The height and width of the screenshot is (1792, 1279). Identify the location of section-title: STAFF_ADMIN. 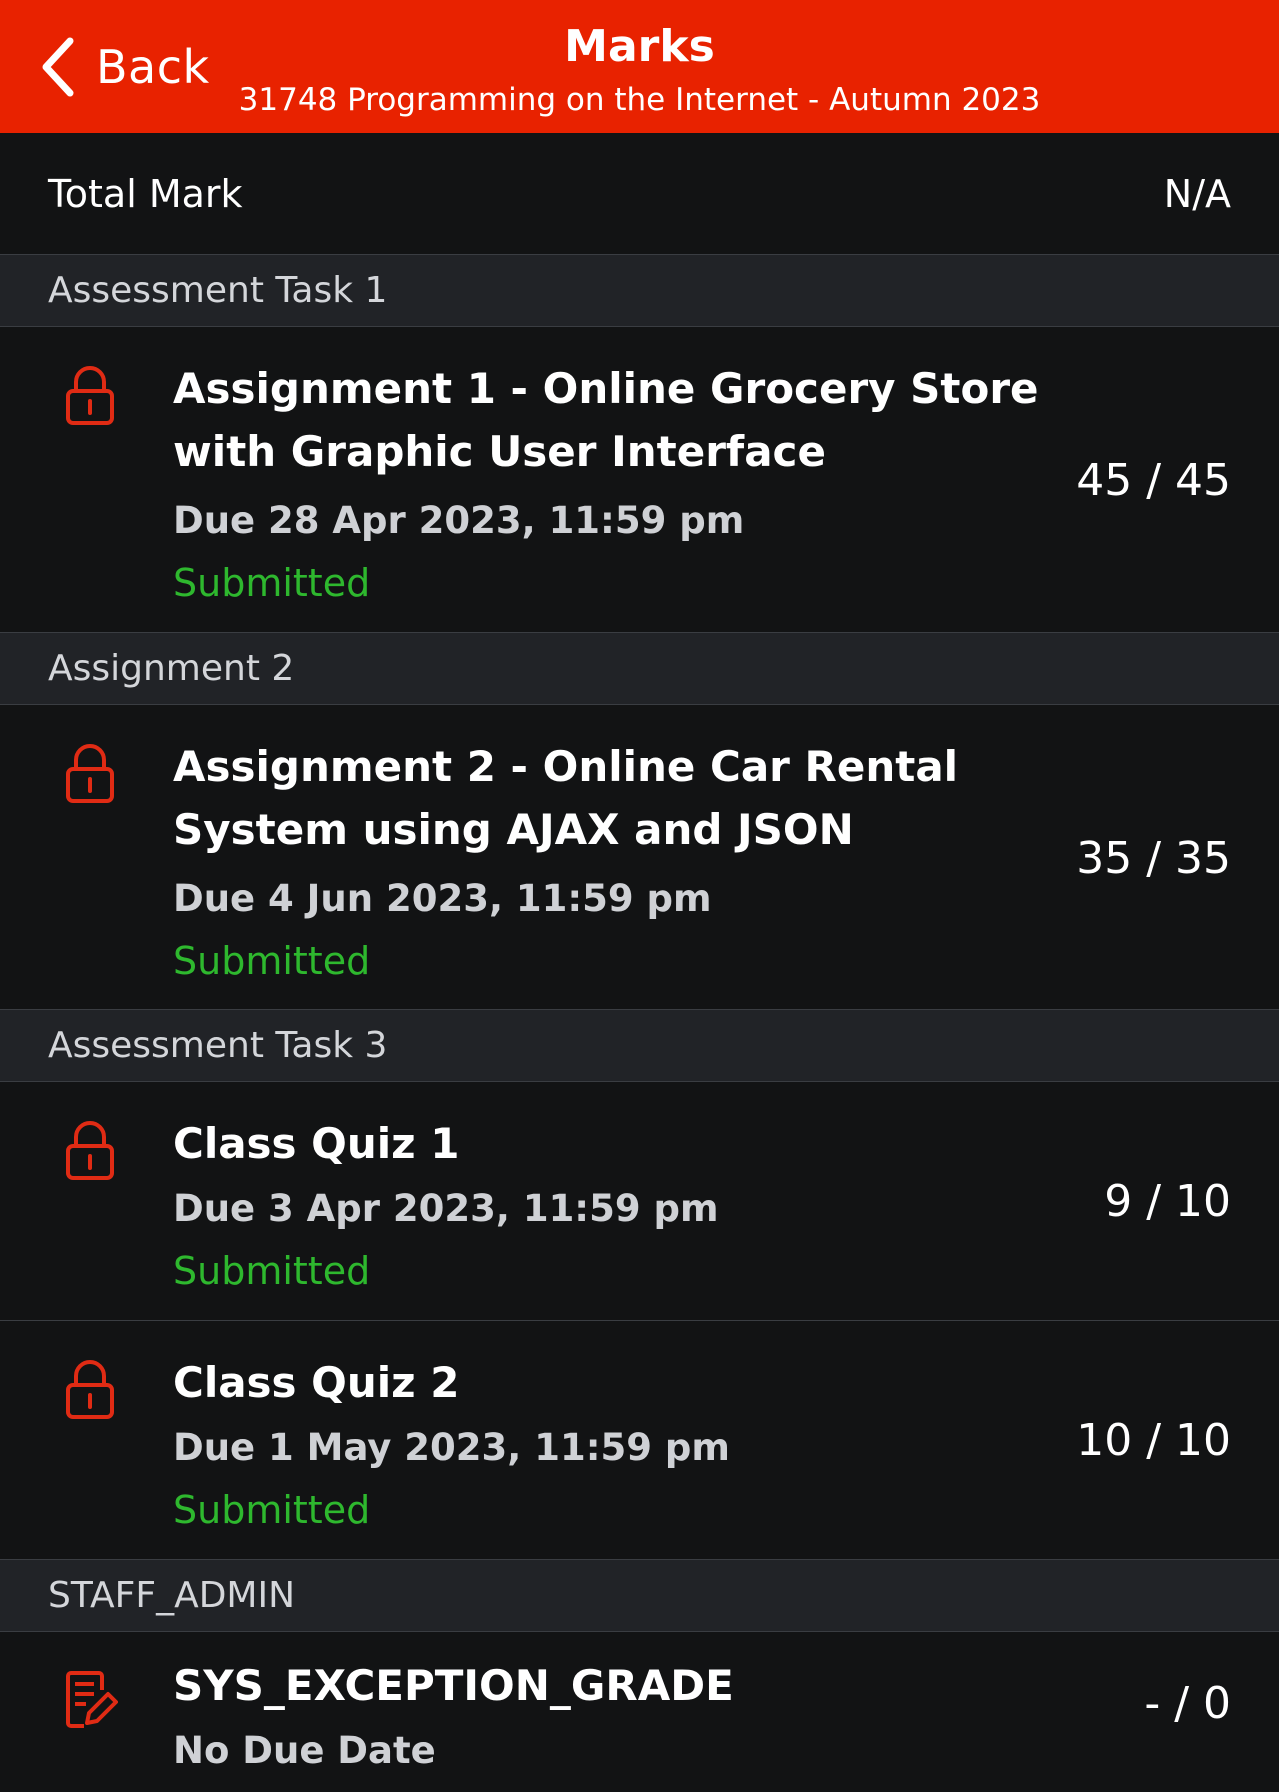
(172, 1595).